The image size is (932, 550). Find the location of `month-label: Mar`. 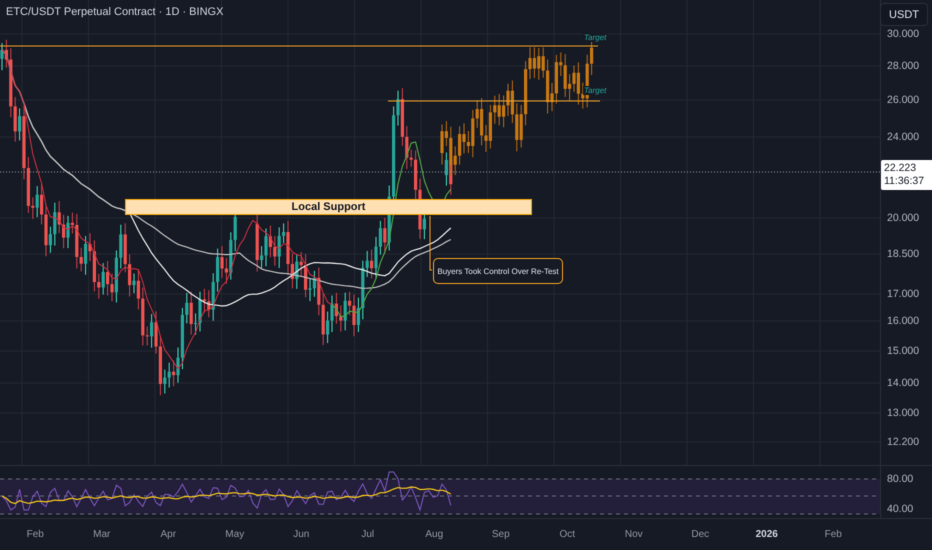

month-label: Mar is located at coordinates (101, 534).